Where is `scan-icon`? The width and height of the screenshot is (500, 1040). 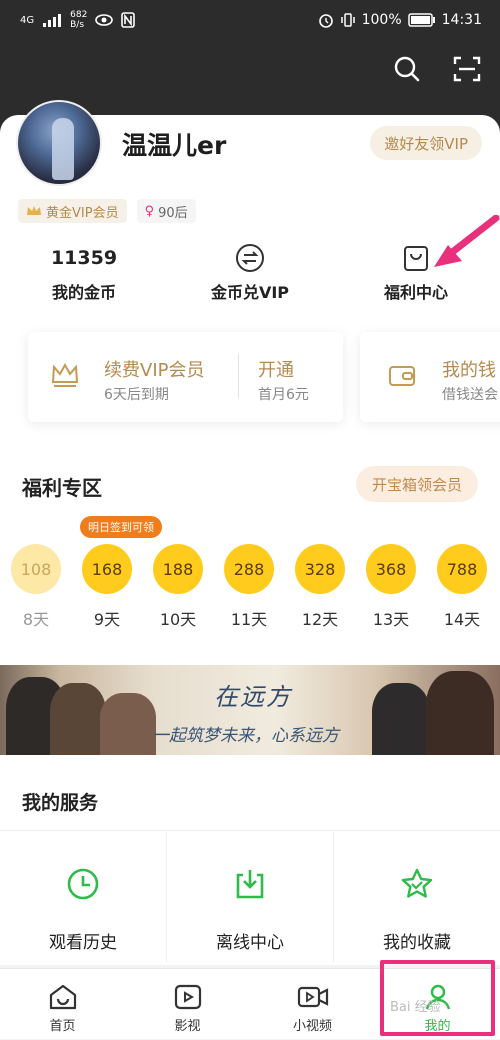
scan-icon is located at coordinates (467, 69).